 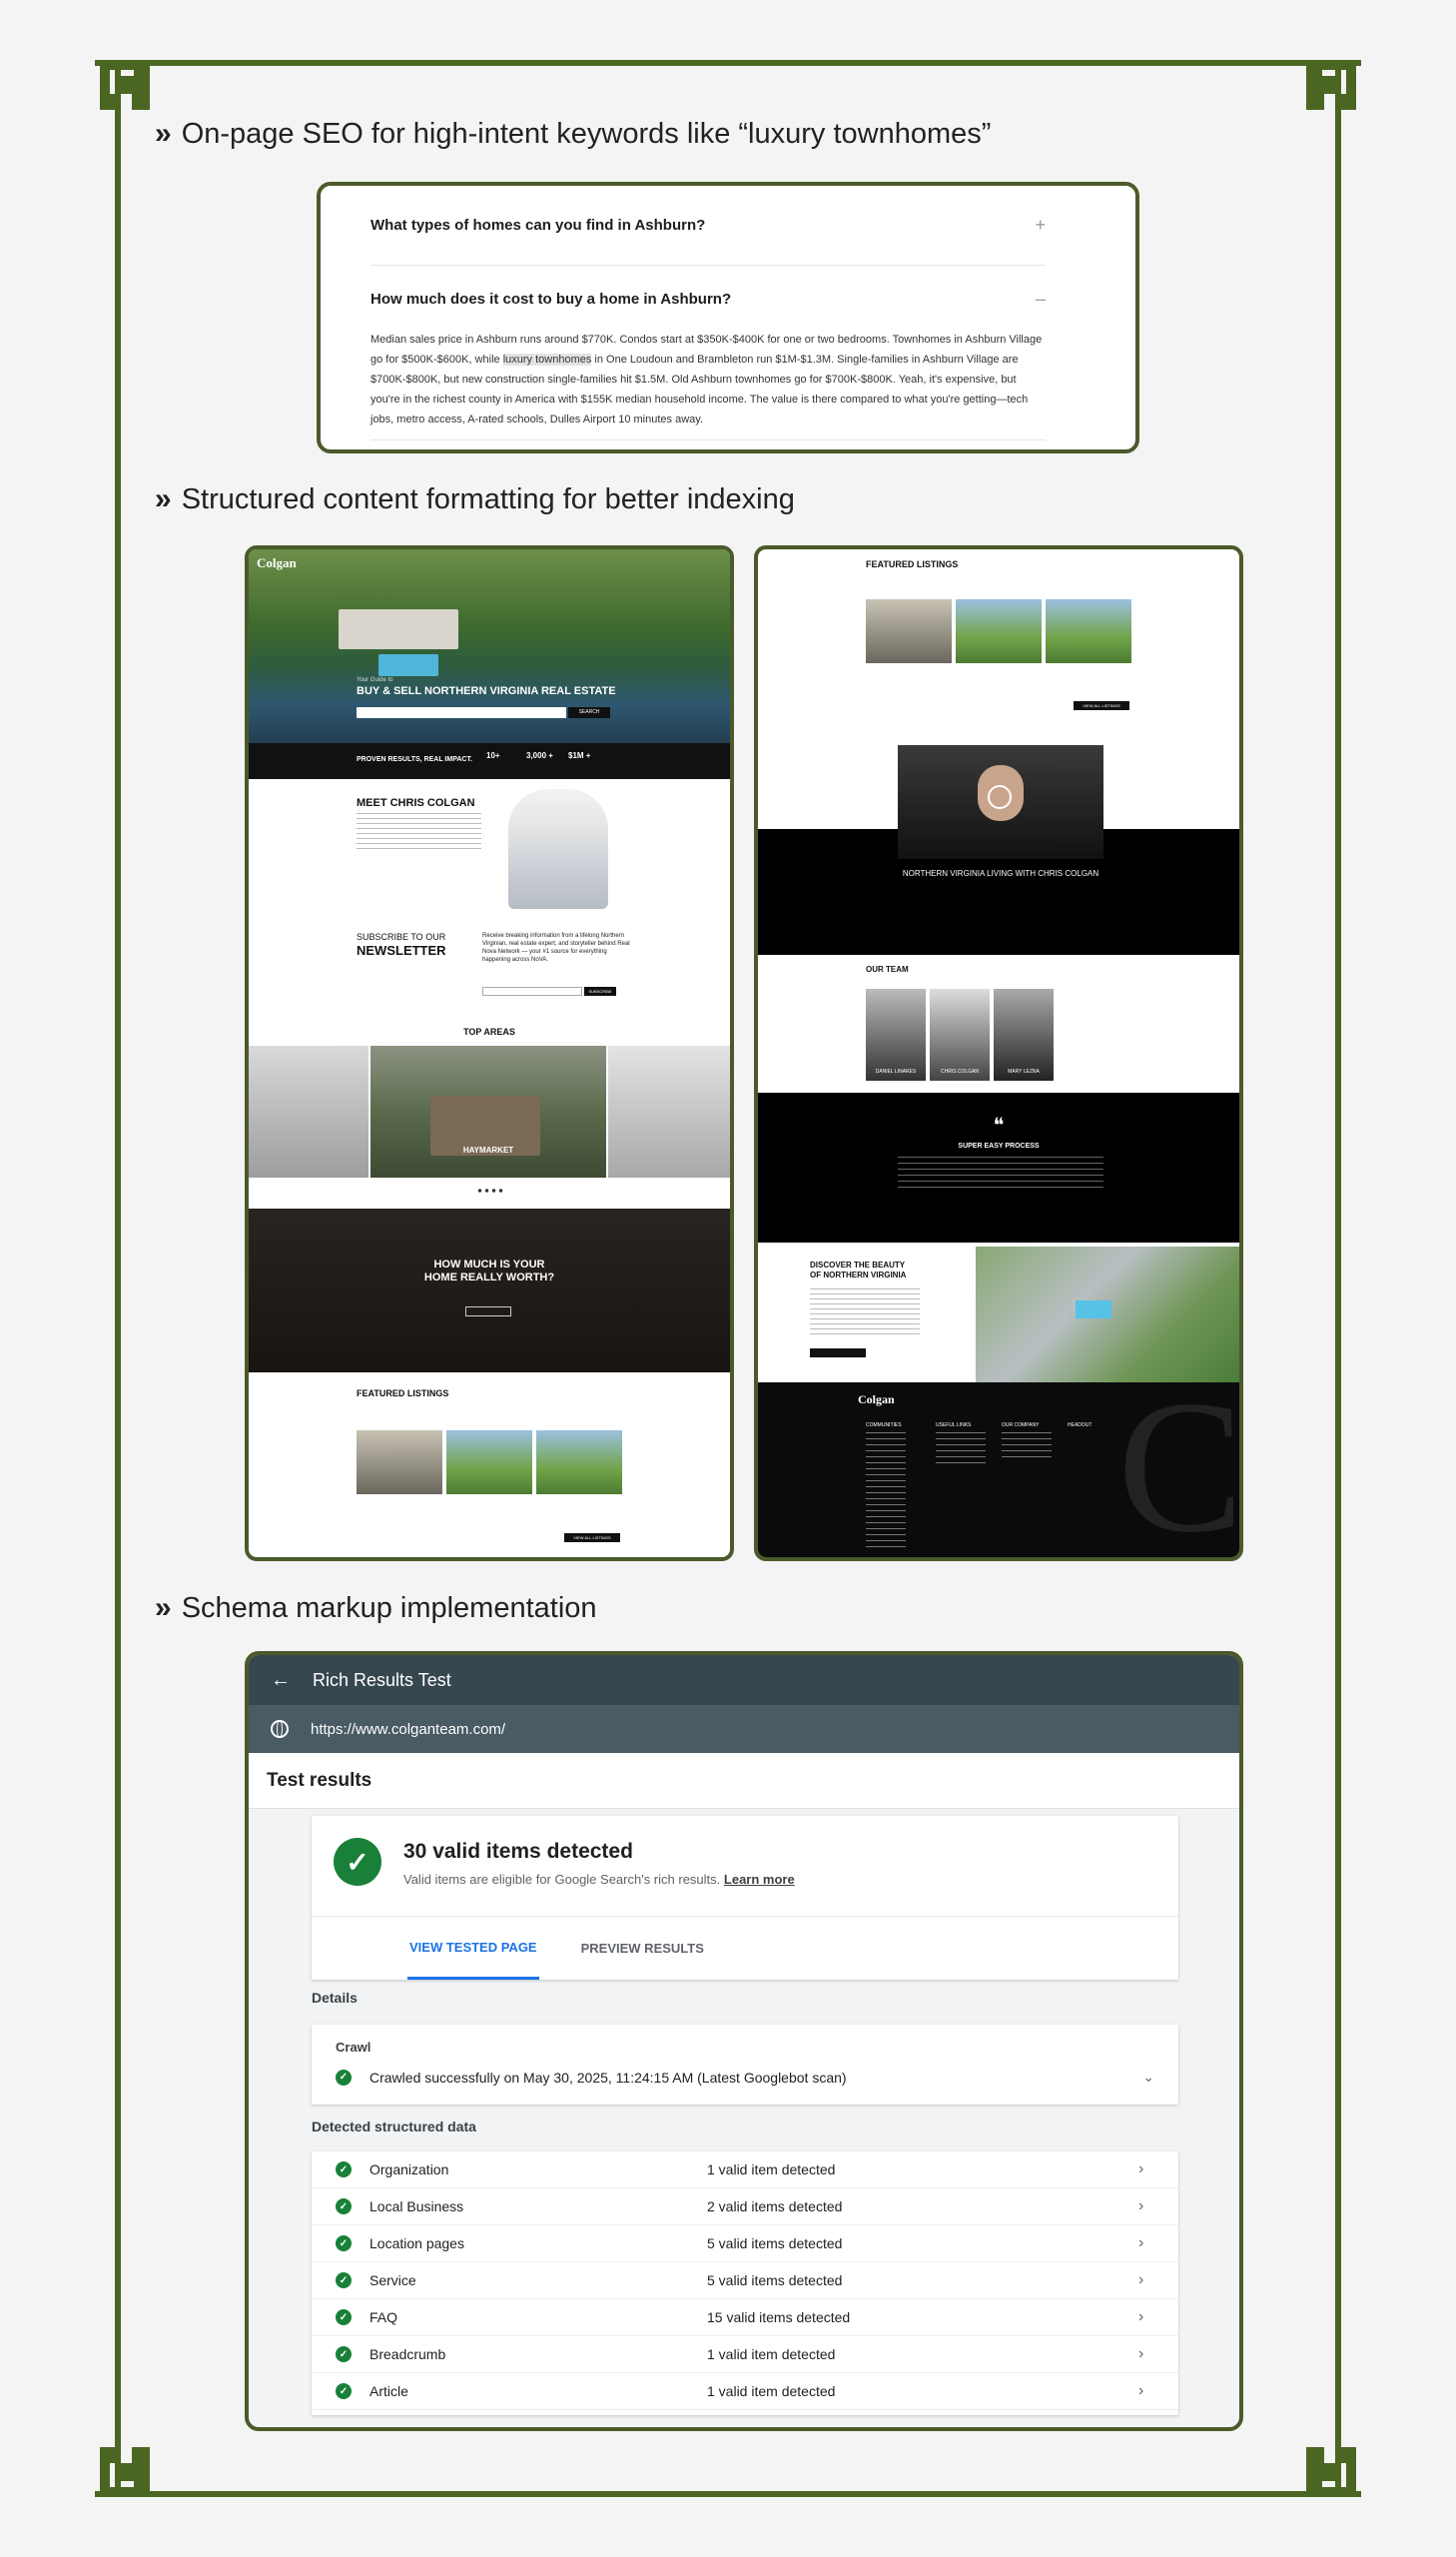 What do you see at coordinates (745, 2354) in the screenshot?
I see `structured-data-row: ✓ Breadcrumb 1 valid item detected ›` at bounding box center [745, 2354].